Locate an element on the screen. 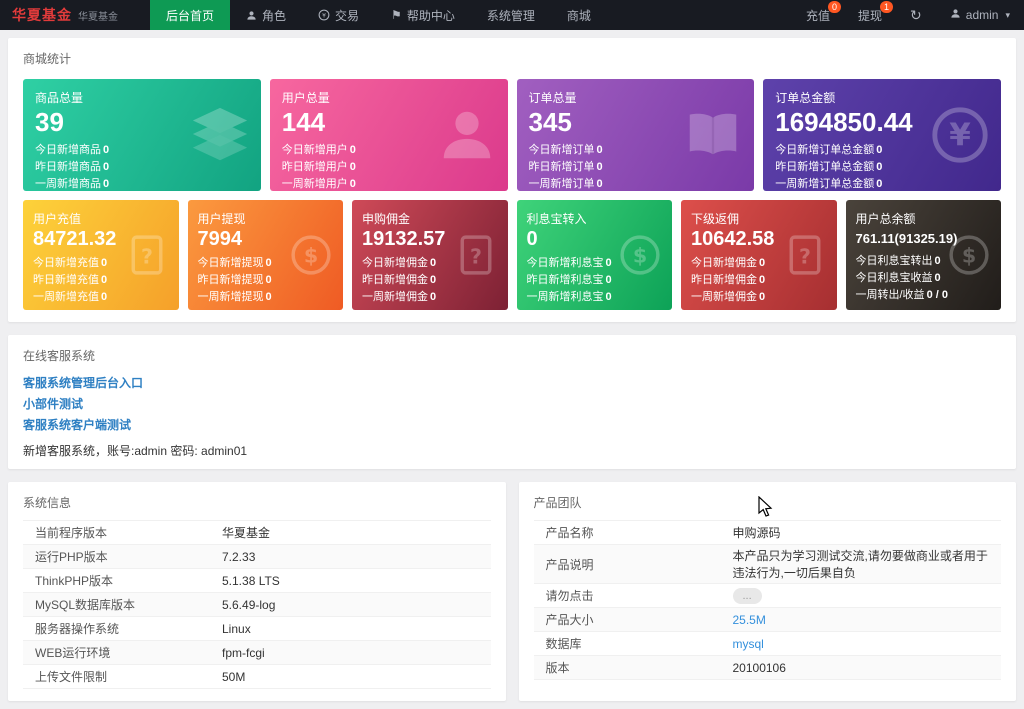  book-icon is located at coordinates (713, 135).